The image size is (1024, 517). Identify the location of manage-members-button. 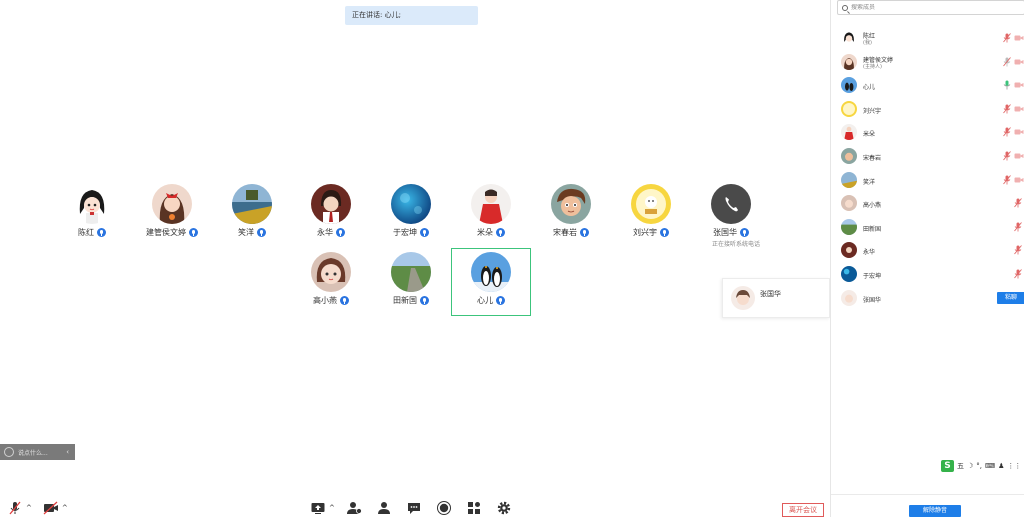
(354, 508).